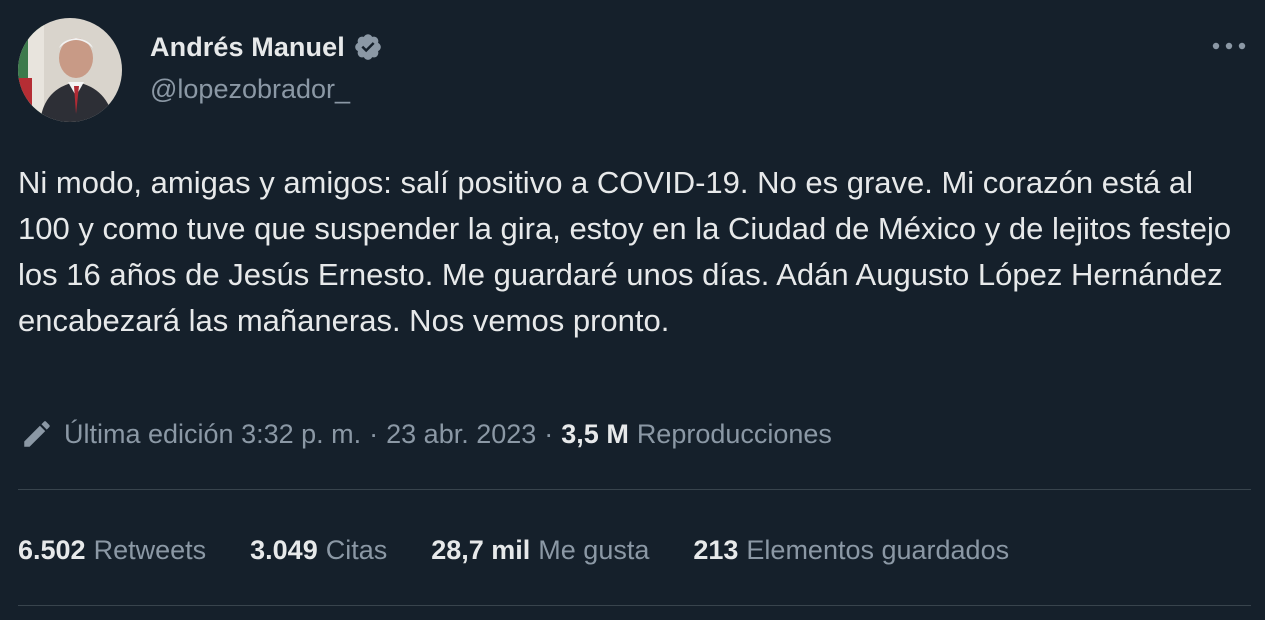  I want to click on likes-label: Me gusta, so click(594, 549).